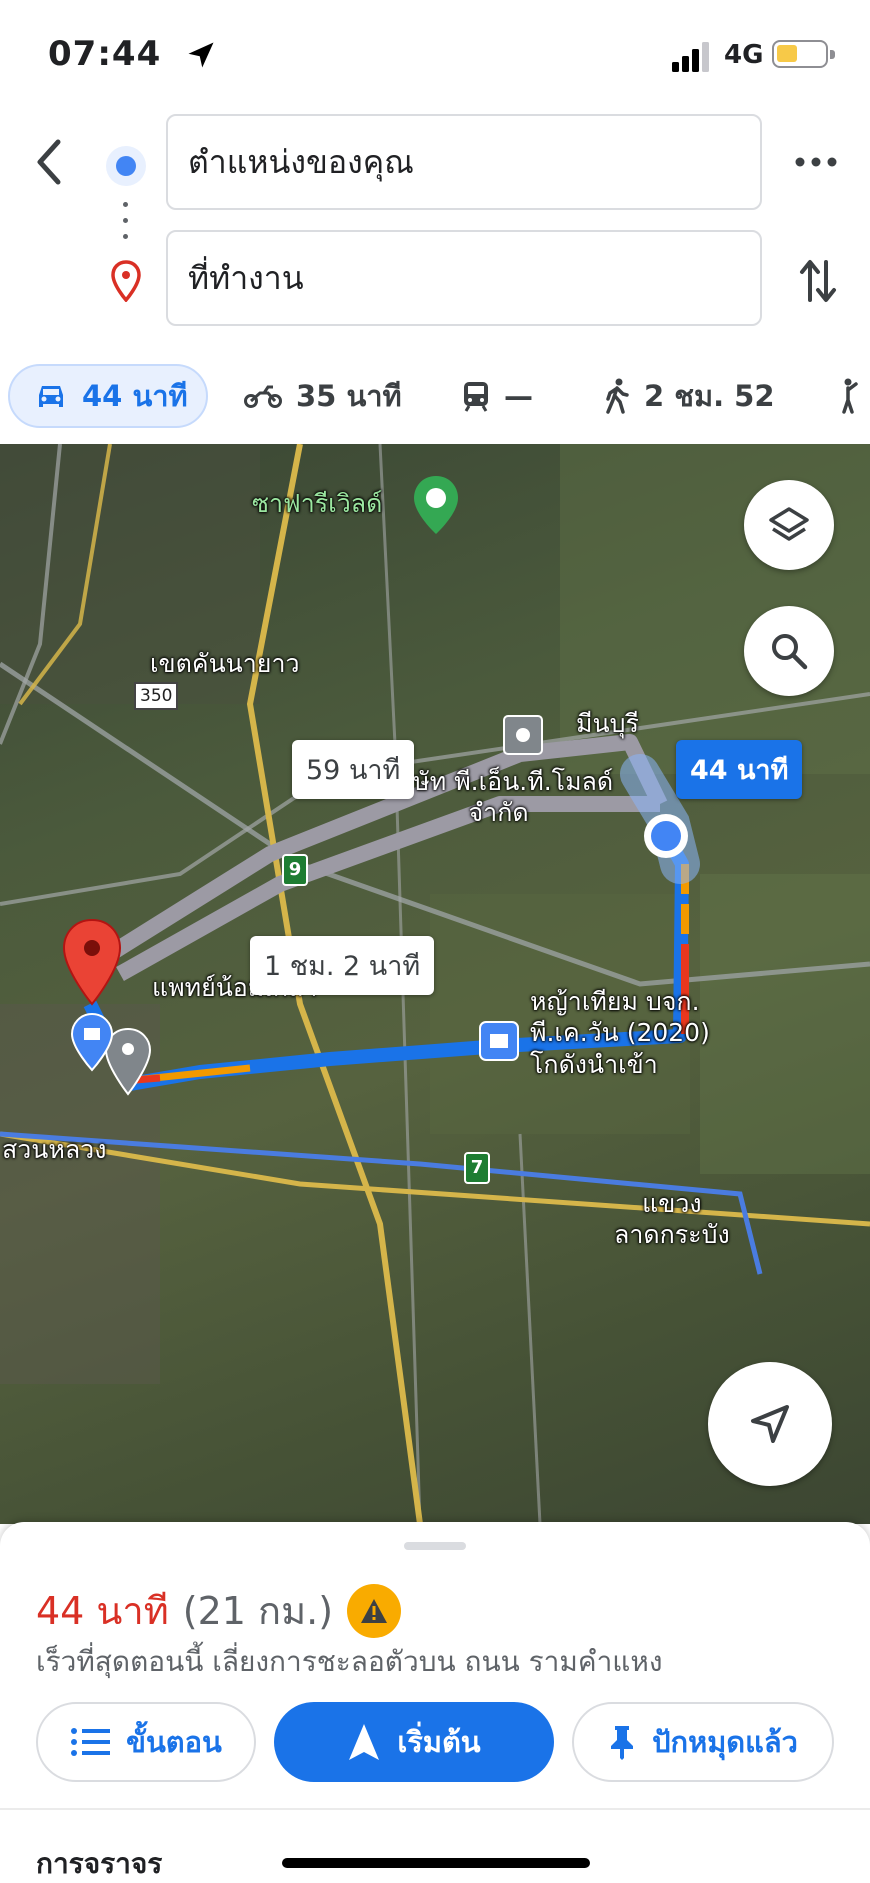 Image resolution: width=870 pixels, height=1883 pixels. I want to click on origin-dot-icon, so click(126, 166).